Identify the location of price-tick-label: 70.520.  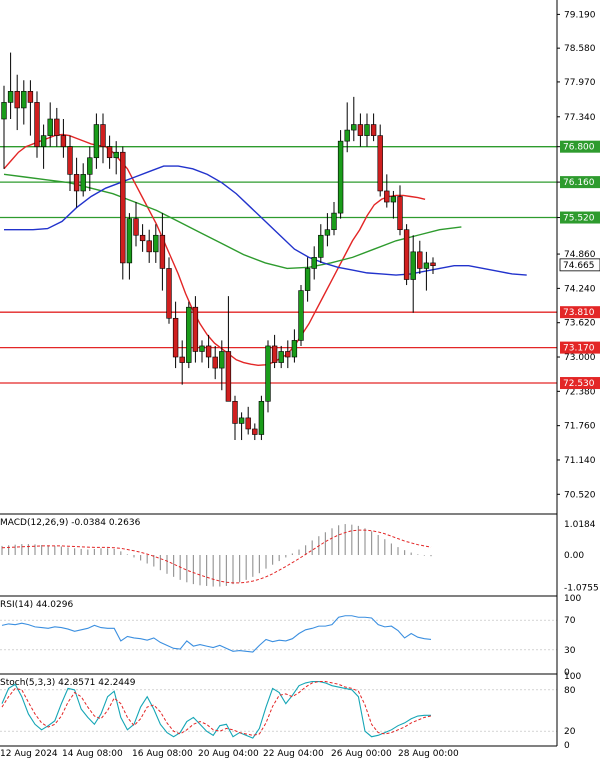
(580, 495).